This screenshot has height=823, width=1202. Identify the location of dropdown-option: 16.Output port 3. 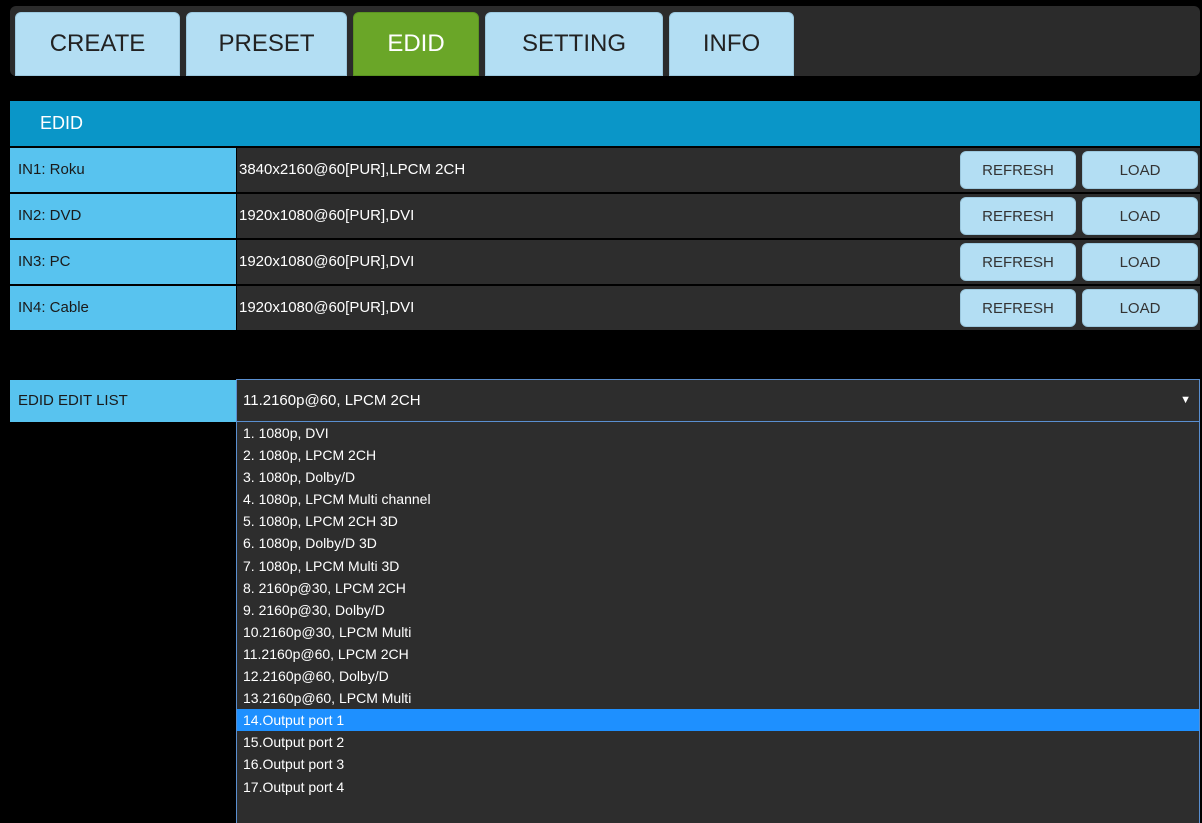
(718, 764).